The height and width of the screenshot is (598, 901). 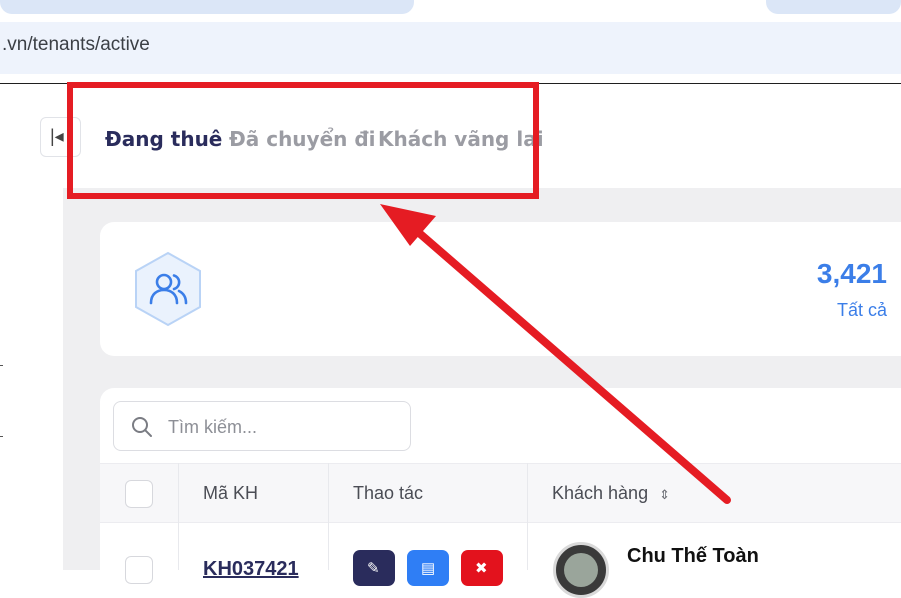 What do you see at coordinates (862, 310) in the screenshot?
I see `stat-total-label: Tất cả` at bounding box center [862, 310].